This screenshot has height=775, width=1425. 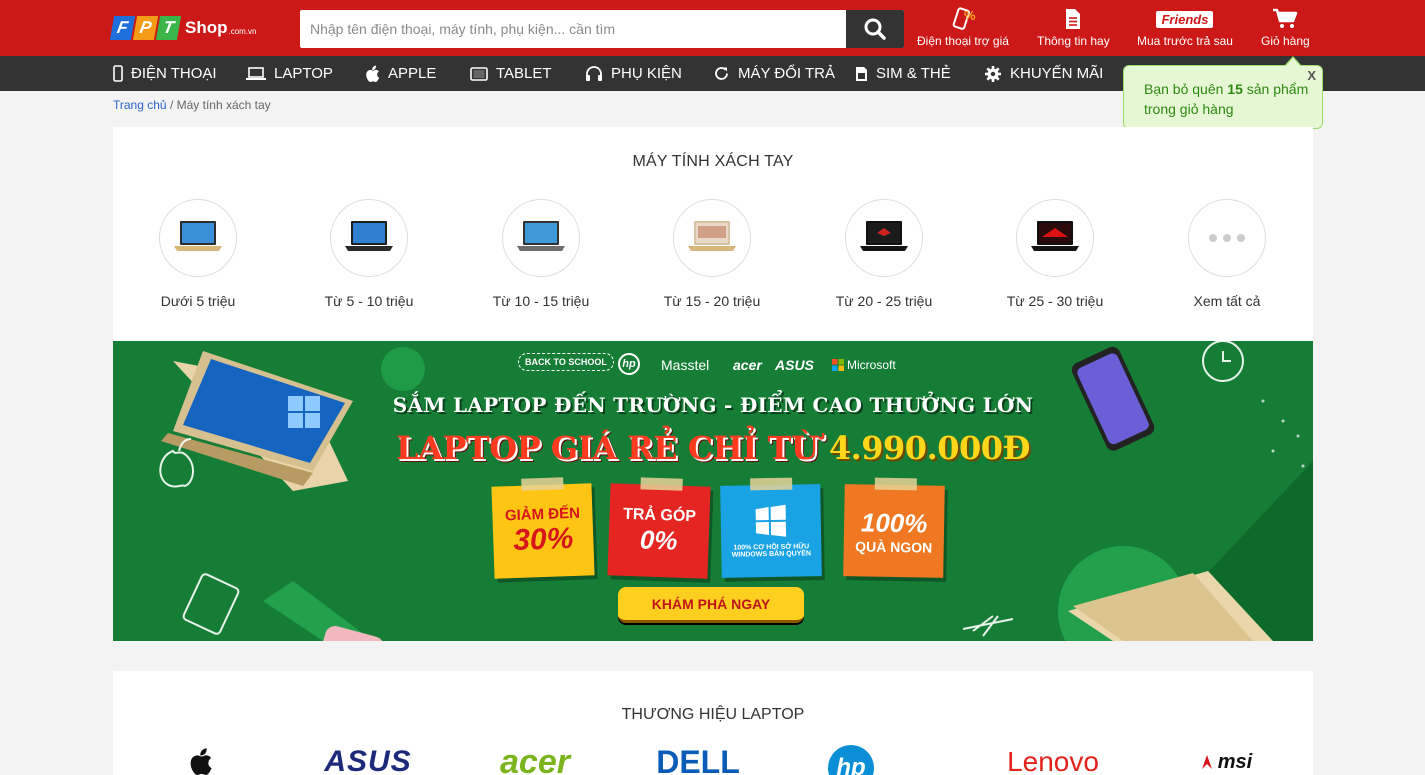 I want to click on category-item-under-5m: Dưới 5 triệu, so click(x=198, y=254).